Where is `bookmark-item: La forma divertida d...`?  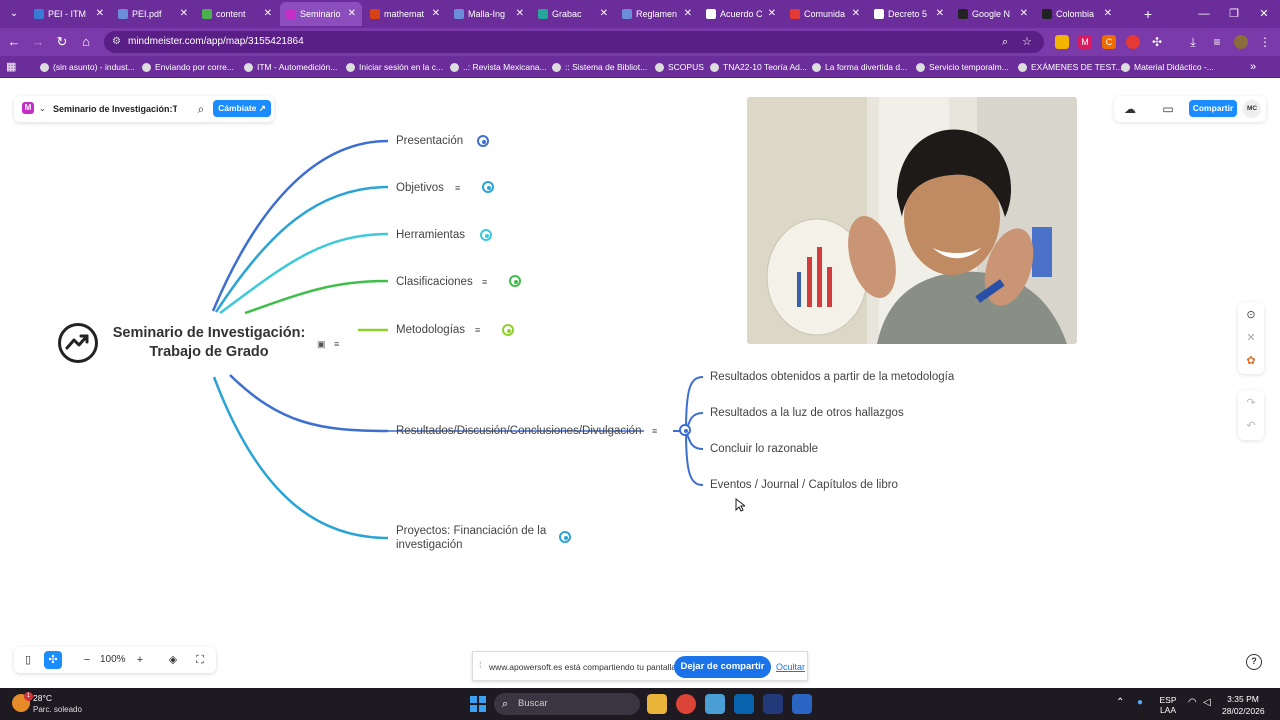
bookmark-item: La forma divertida d... is located at coordinates (859, 67).